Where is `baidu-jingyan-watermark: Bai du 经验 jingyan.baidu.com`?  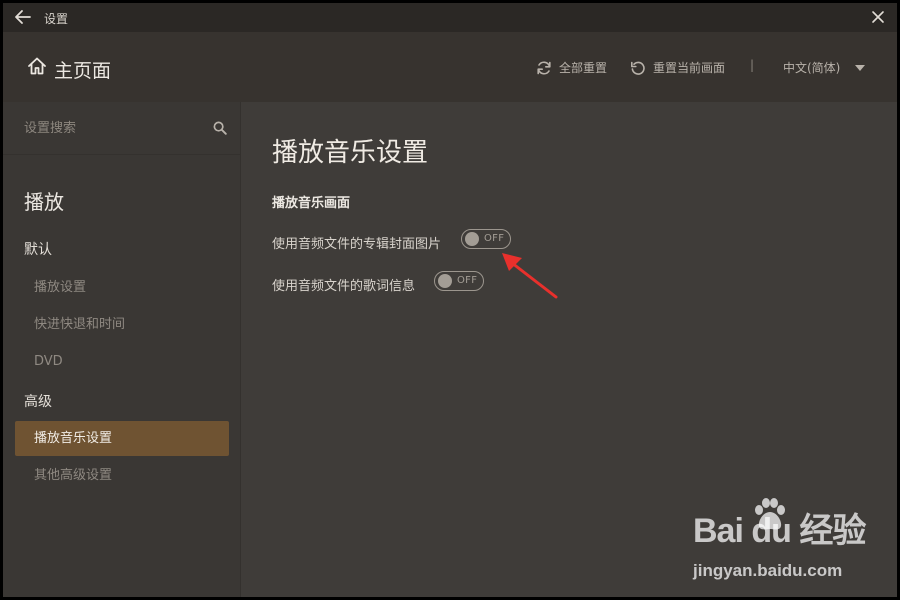
baidu-jingyan-watermark: Bai du 经验 jingyan.baidu.com is located at coordinates (779, 541).